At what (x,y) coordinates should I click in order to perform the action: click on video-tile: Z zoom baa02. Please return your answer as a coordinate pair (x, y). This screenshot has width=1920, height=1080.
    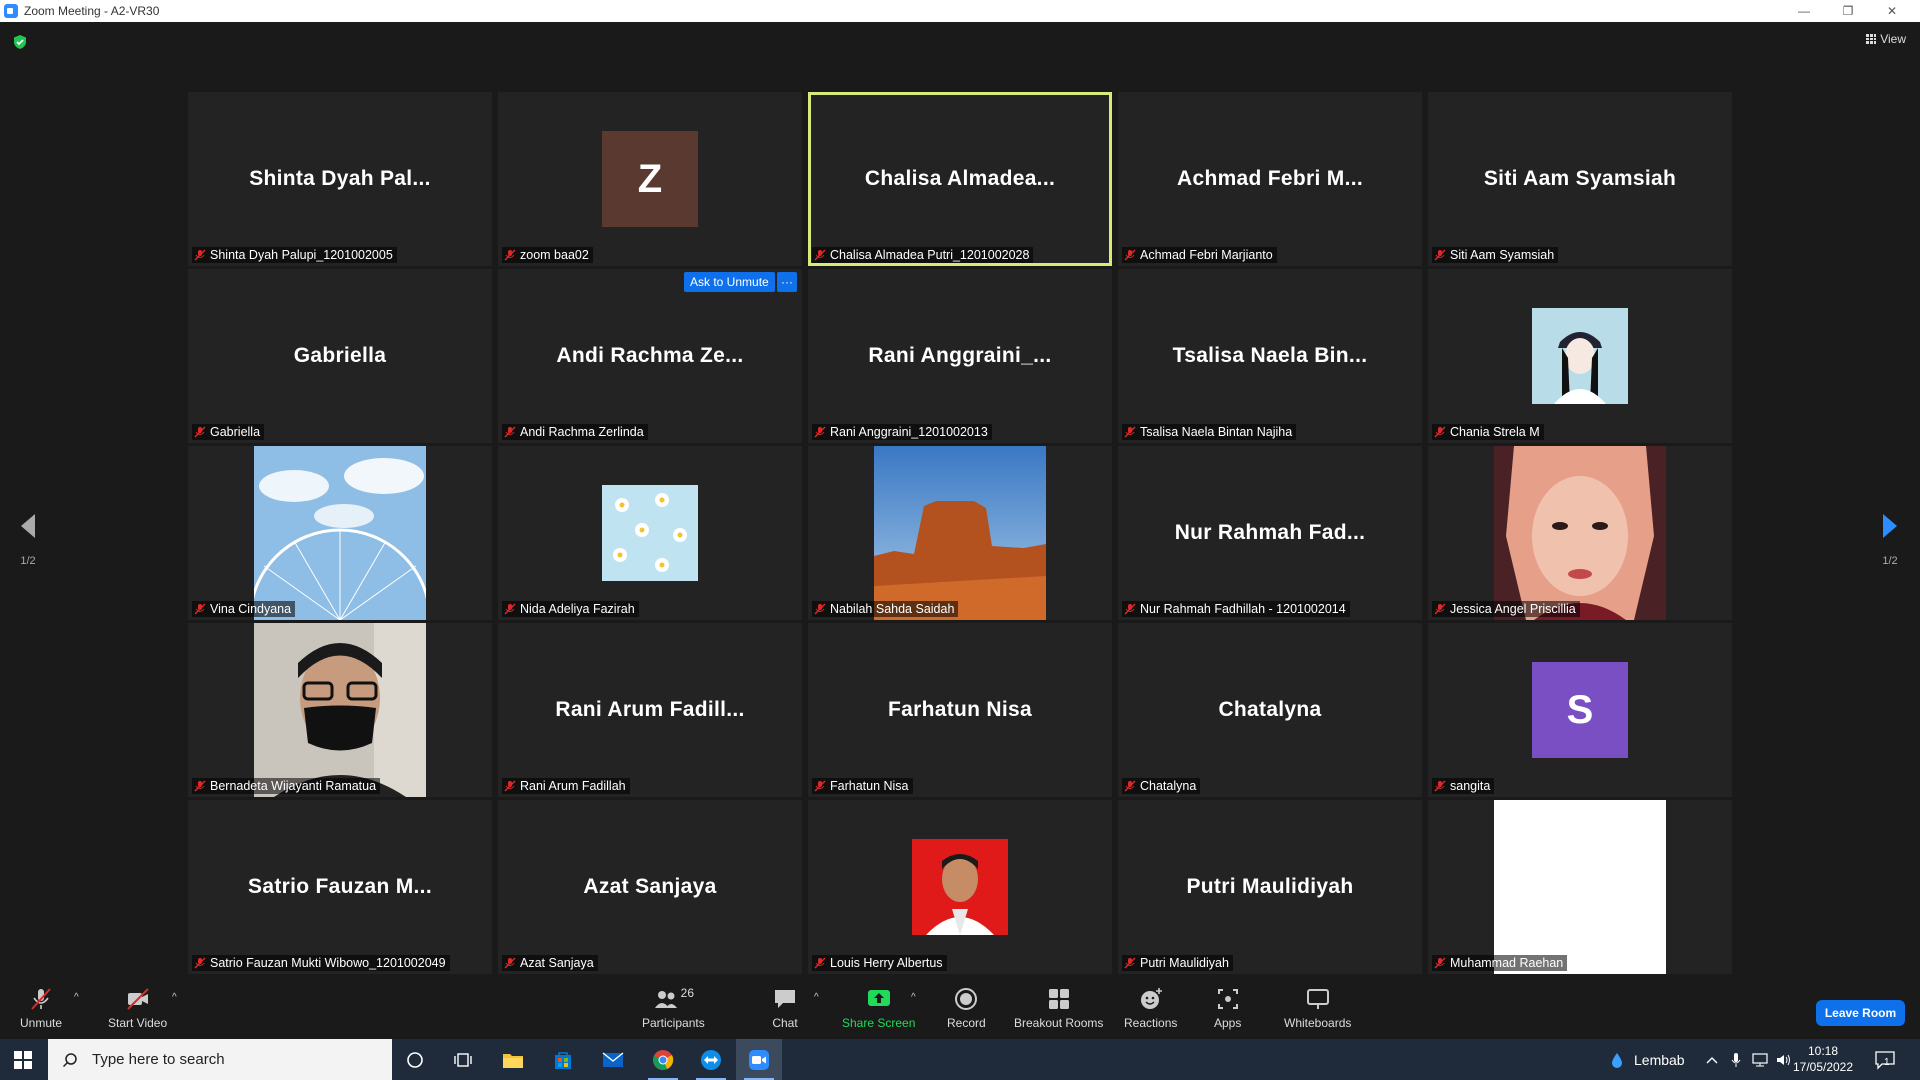
    Looking at the image, I should click on (650, 179).